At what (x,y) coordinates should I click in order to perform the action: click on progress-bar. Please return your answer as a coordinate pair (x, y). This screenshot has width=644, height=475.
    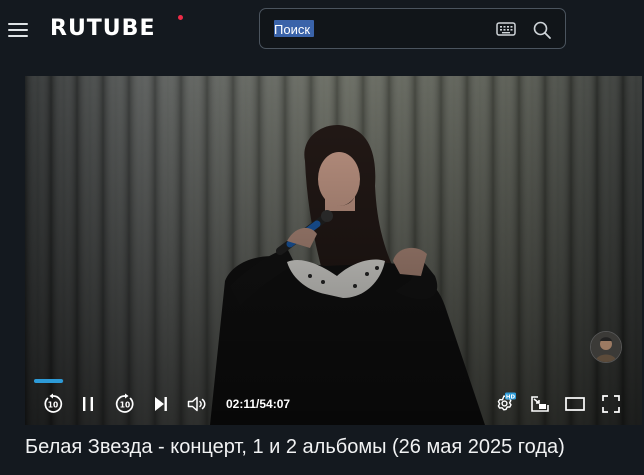
    Looking at the image, I should click on (49, 381).